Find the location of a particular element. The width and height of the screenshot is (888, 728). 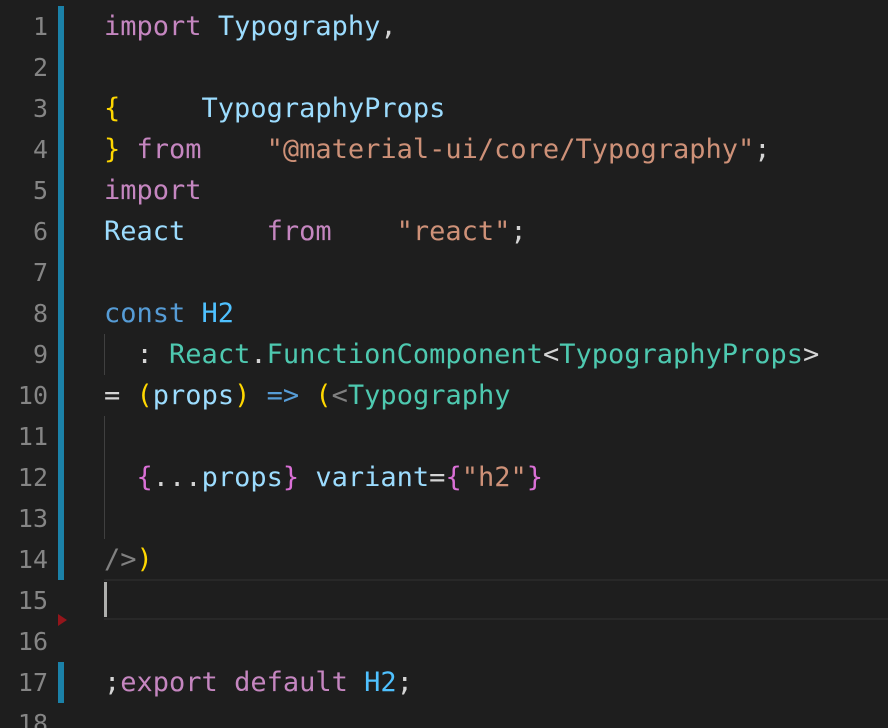

token-tag-bracket: < is located at coordinates (339, 395).